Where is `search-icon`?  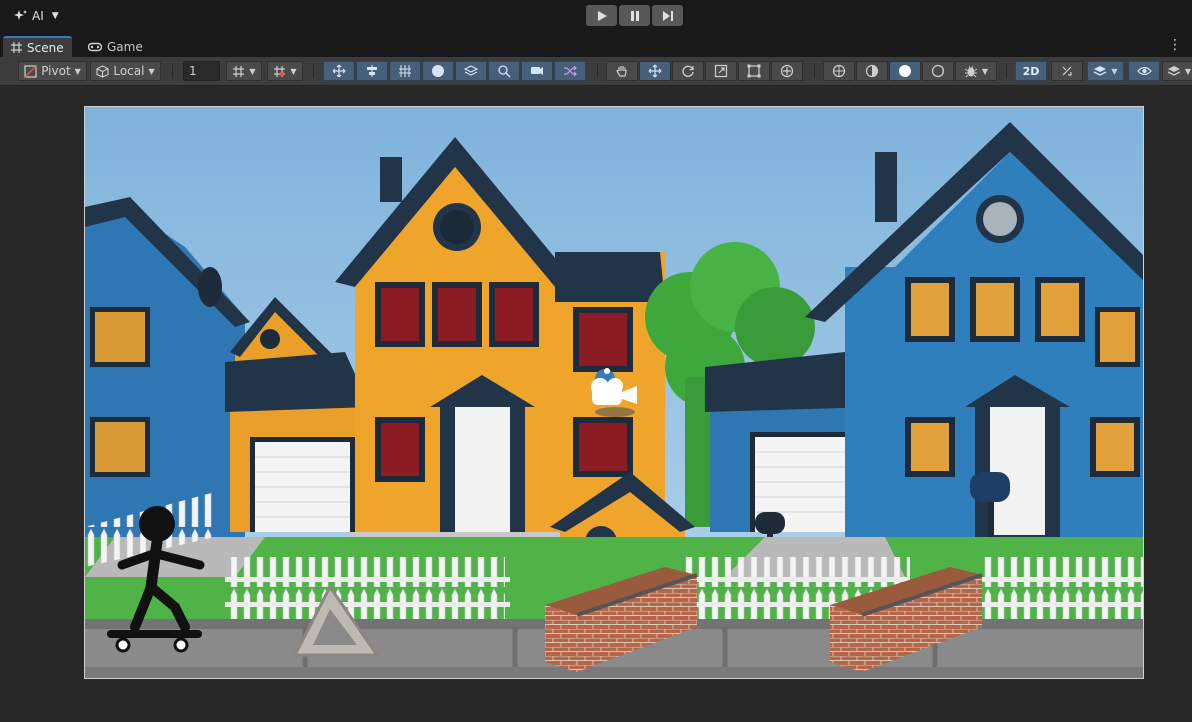
search-icon is located at coordinates (504, 71).